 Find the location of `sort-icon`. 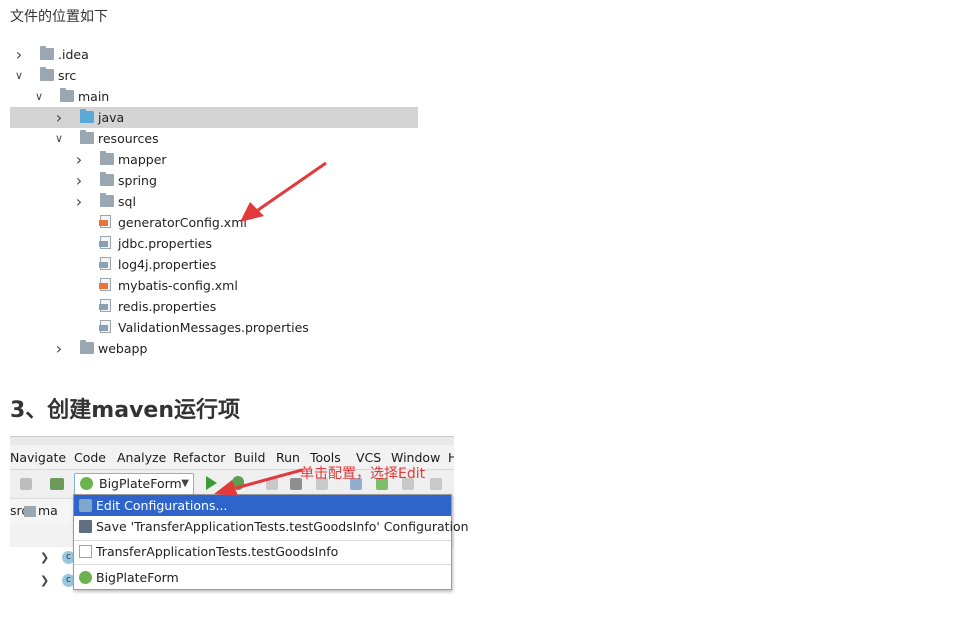

sort-icon is located at coordinates (57, 484).